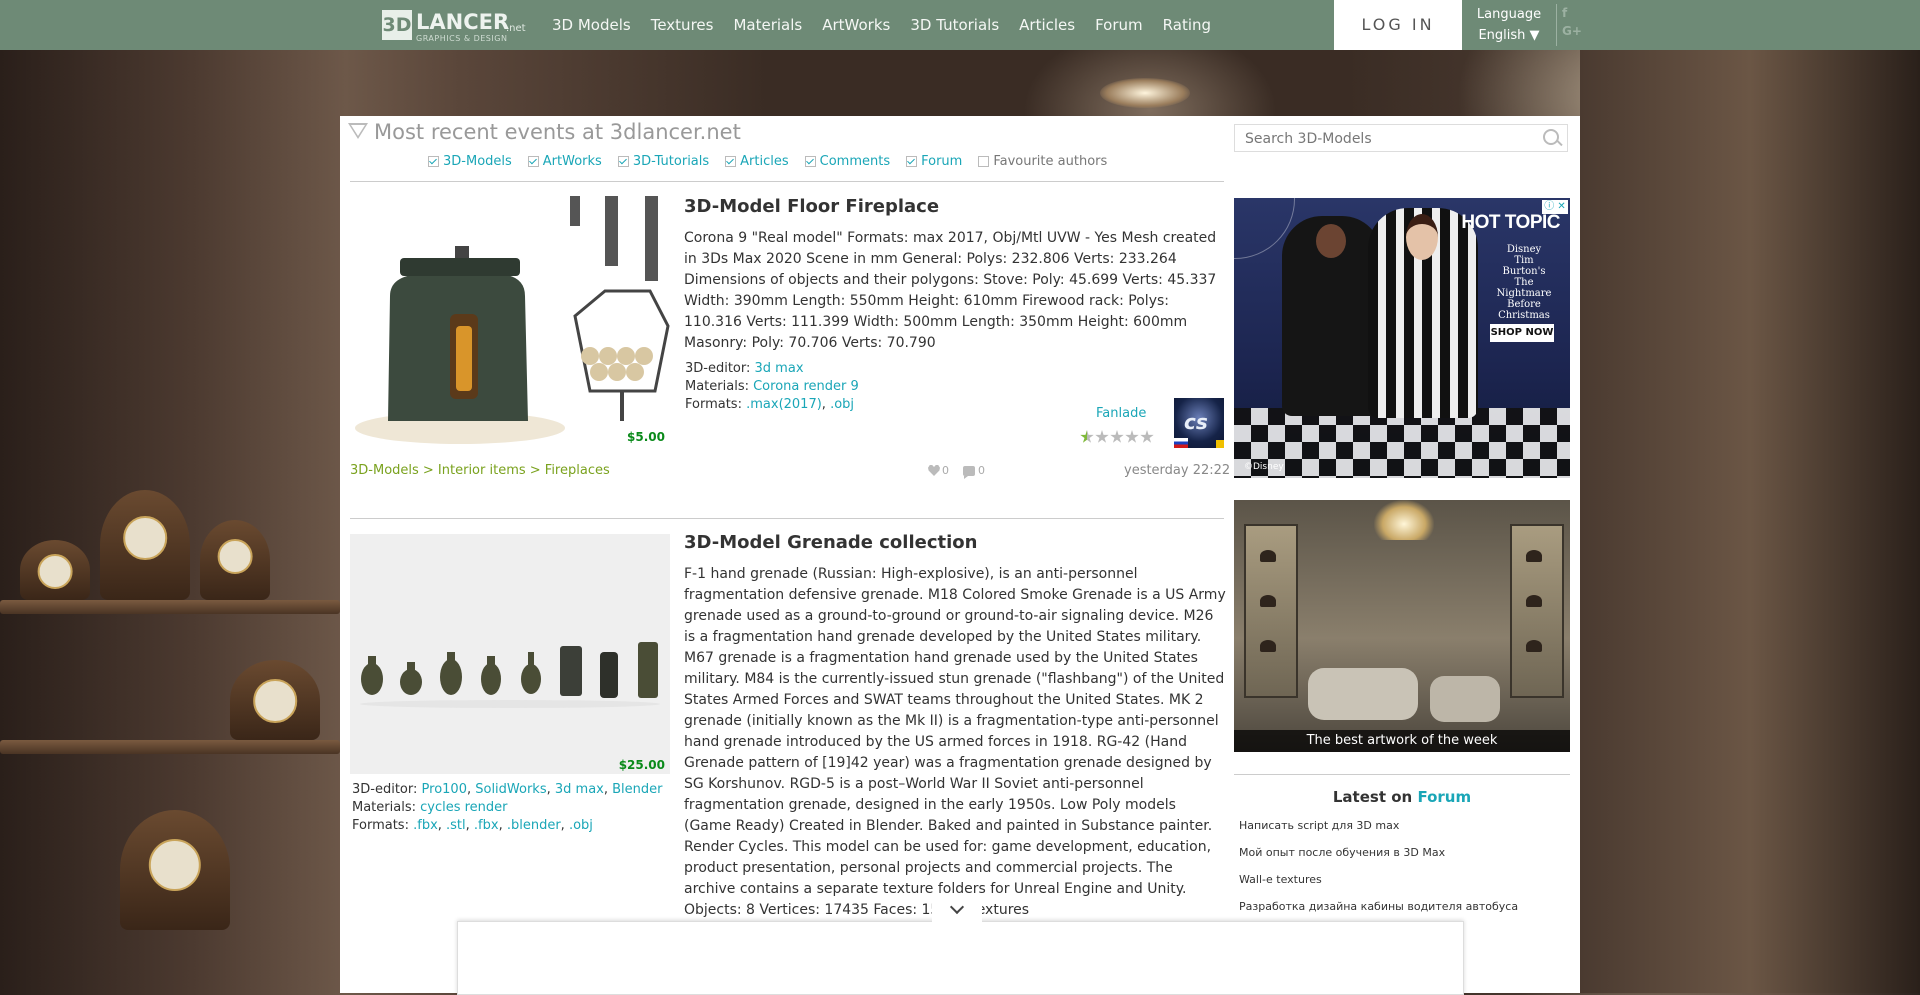  What do you see at coordinates (1398, 25) in the screenshot?
I see `login-button: LOG IN` at bounding box center [1398, 25].